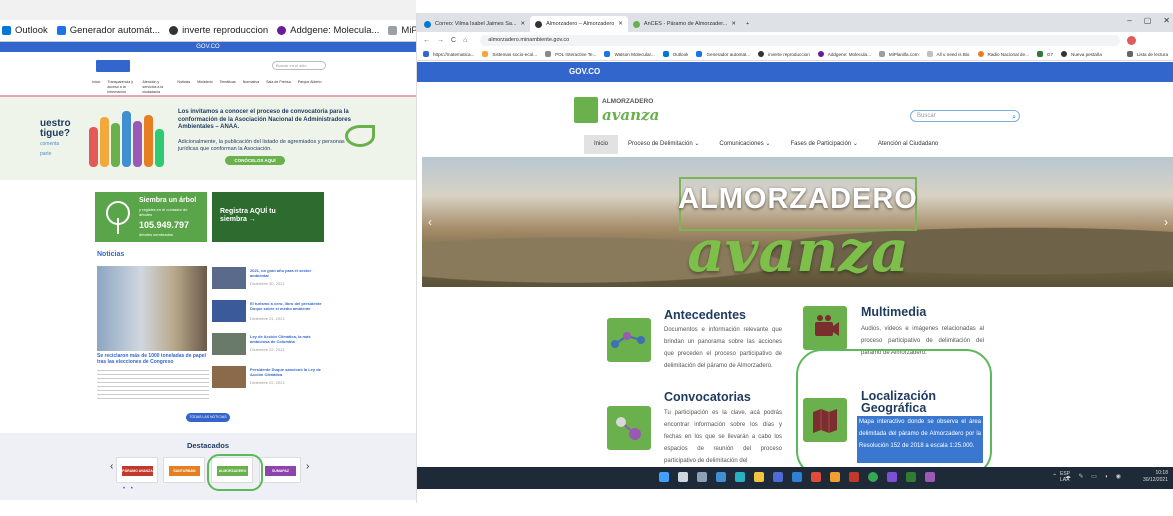  What do you see at coordinates (908, 144) in the screenshot?
I see `nav-atencion-ciudadano: Atención al Ciudadano` at bounding box center [908, 144].